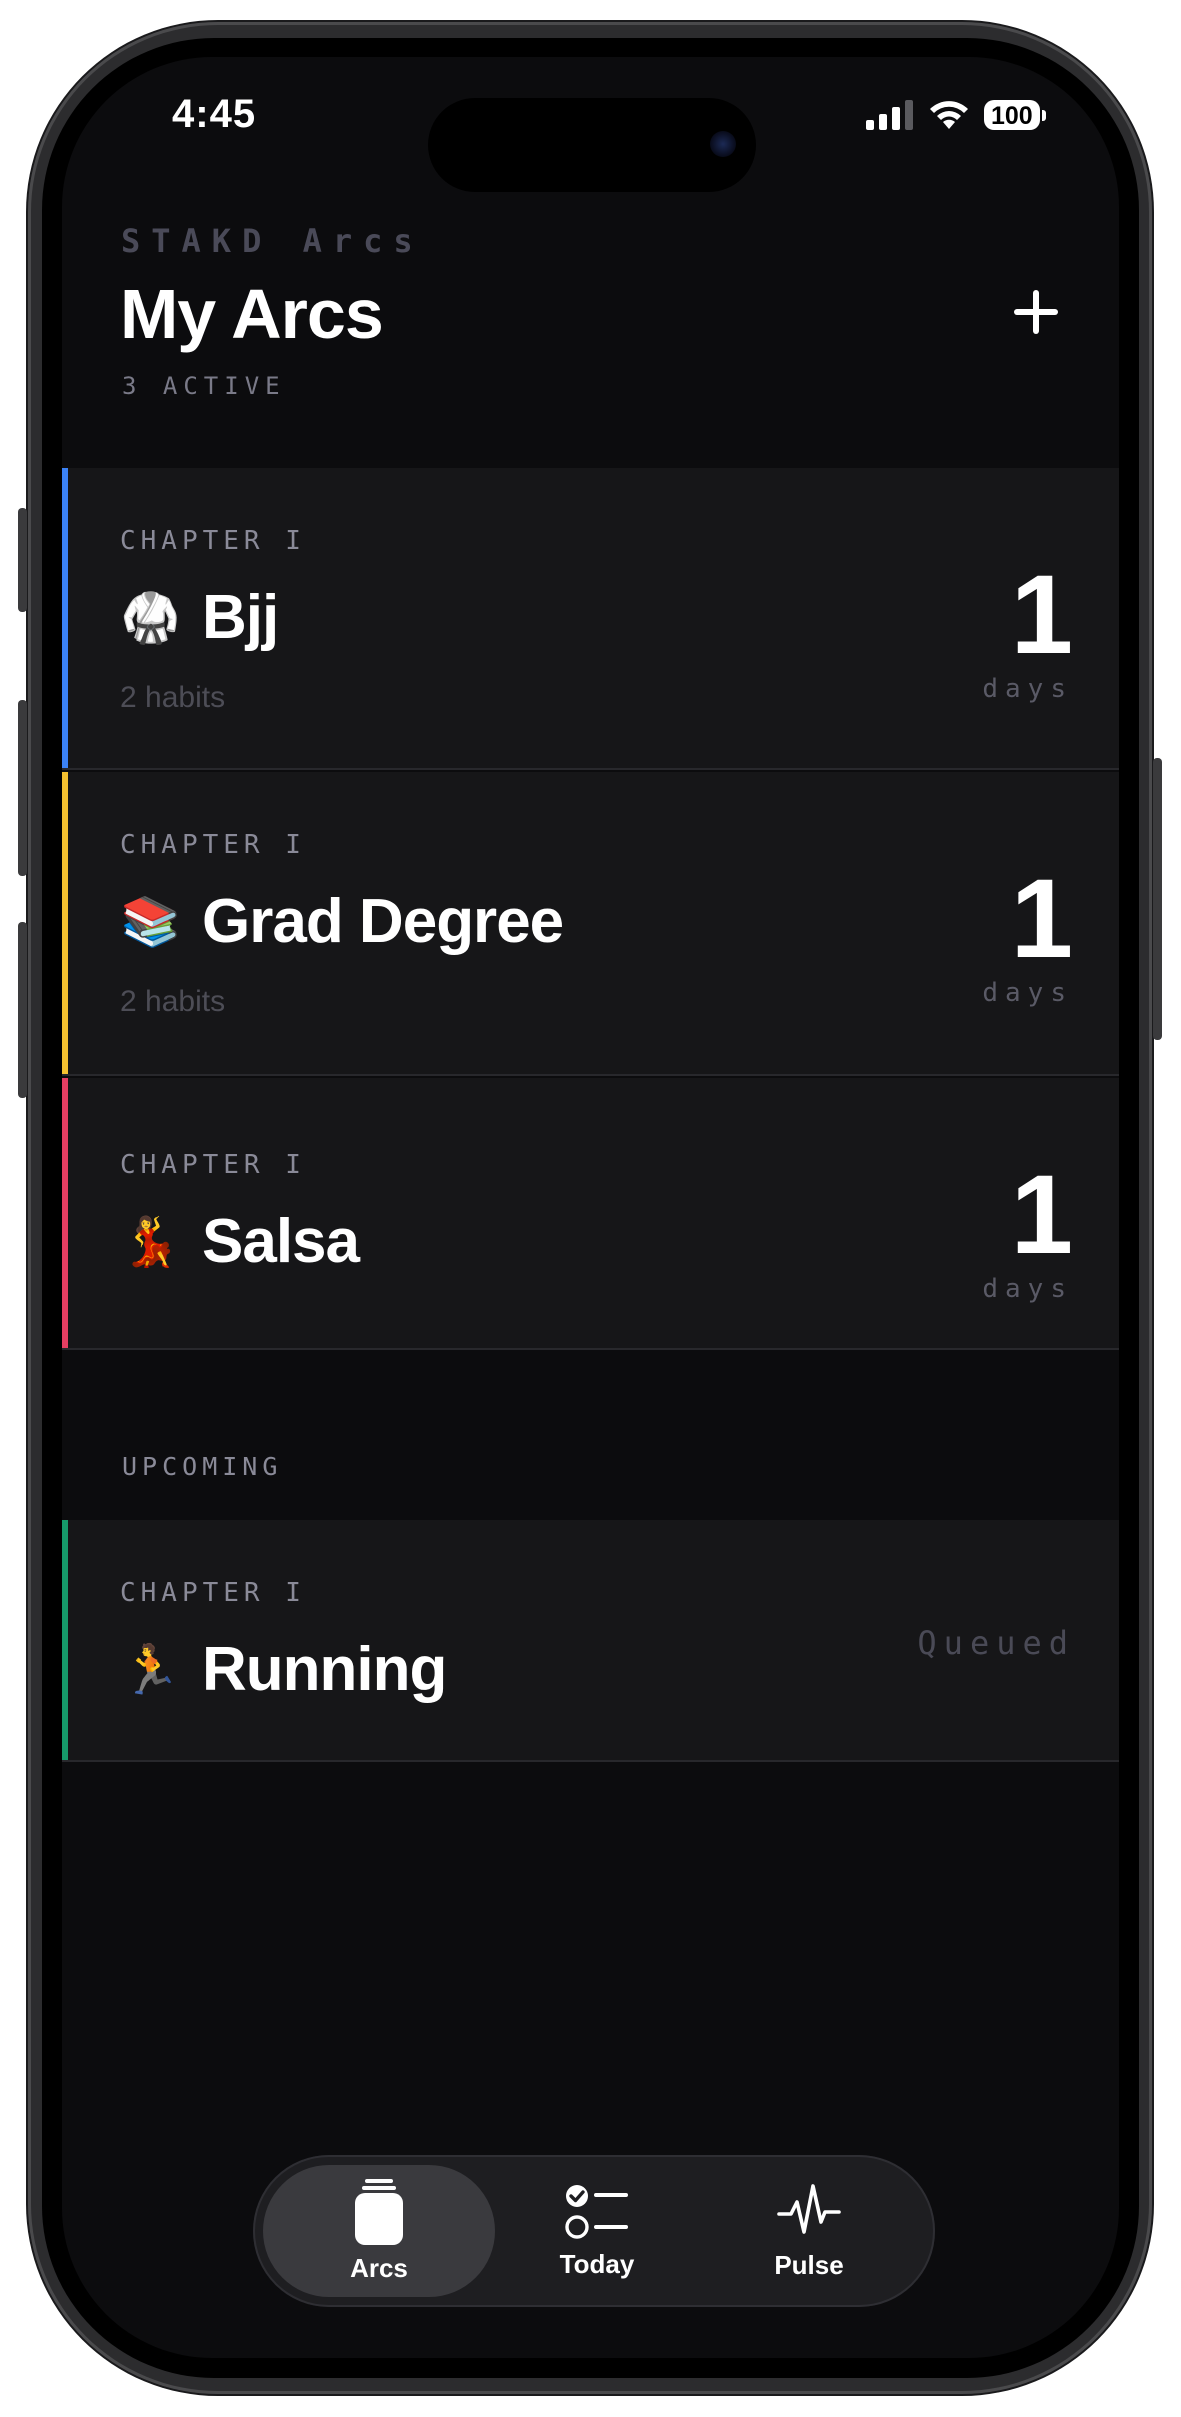 The height and width of the screenshot is (2417, 1181). I want to click on add-arc-button, so click(1036, 312).